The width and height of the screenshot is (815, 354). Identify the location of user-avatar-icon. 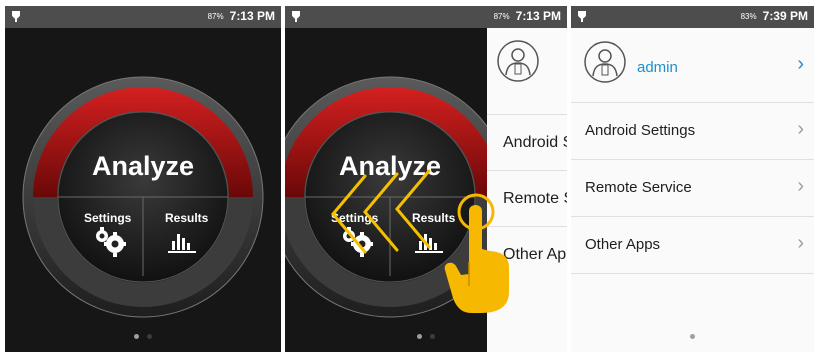
(605, 62).